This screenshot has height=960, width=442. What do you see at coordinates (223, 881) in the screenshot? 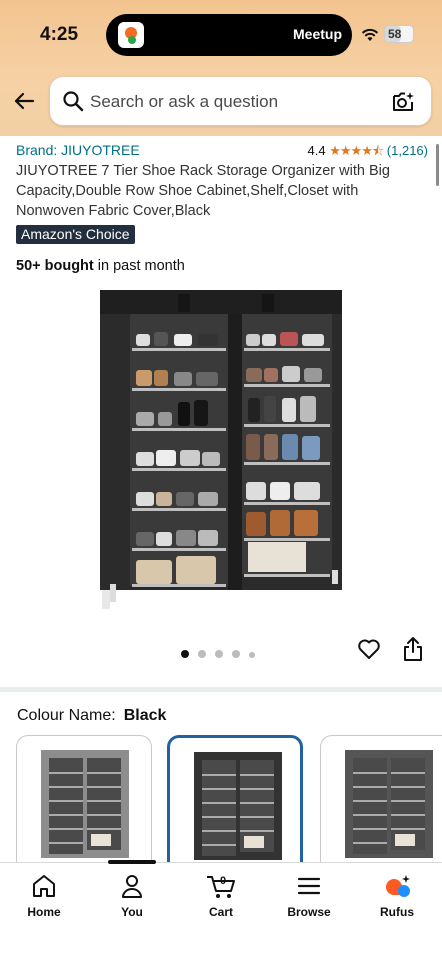
I see `cart-count: 0` at bounding box center [223, 881].